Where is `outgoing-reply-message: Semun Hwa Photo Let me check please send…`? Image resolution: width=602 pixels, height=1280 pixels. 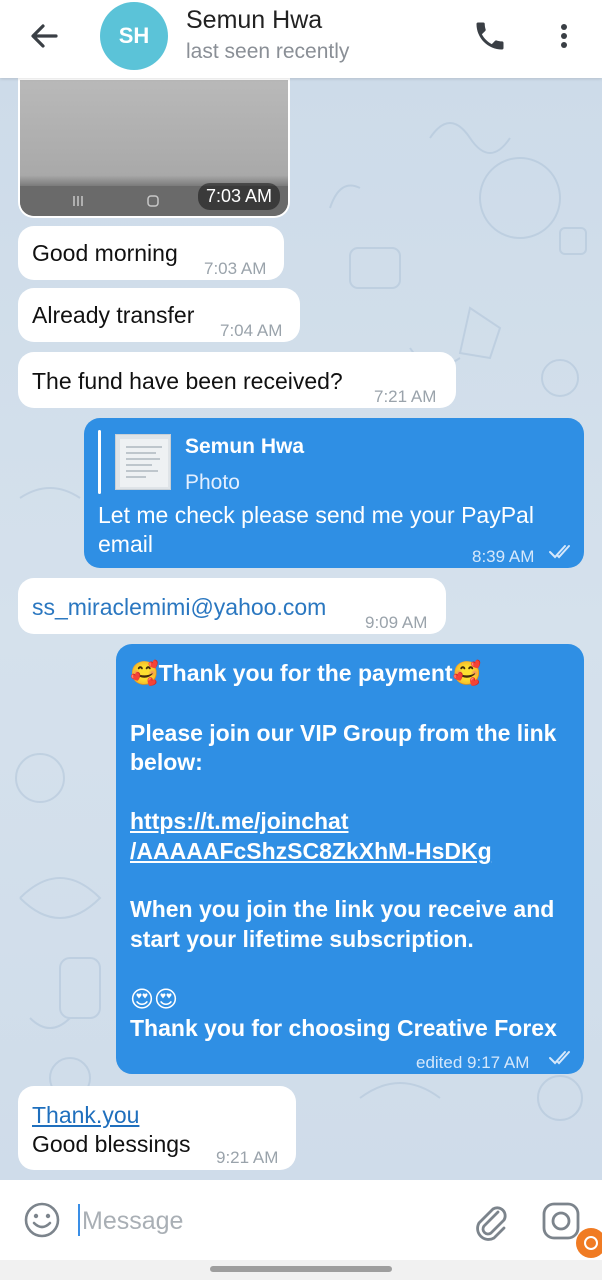 outgoing-reply-message: Semun Hwa Photo Let me check please send… is located at coordinates (334, 493).